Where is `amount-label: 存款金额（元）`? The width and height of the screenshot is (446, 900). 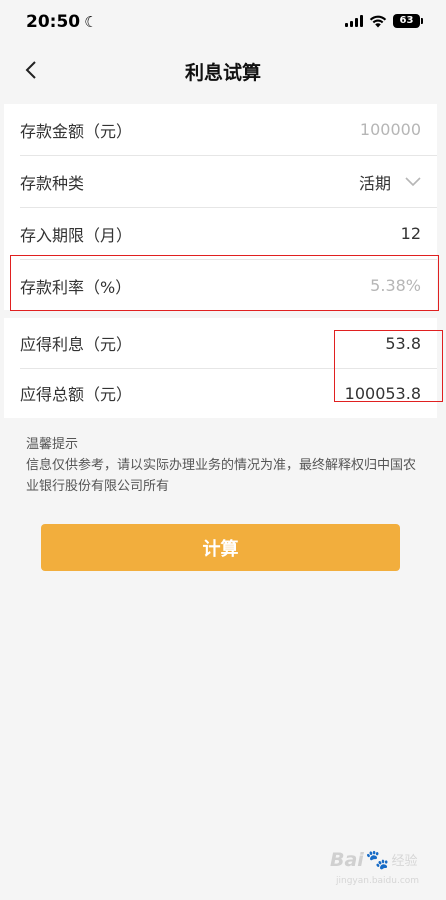 amount-label: 存款金额（元） is located at coordinates (76, 131).